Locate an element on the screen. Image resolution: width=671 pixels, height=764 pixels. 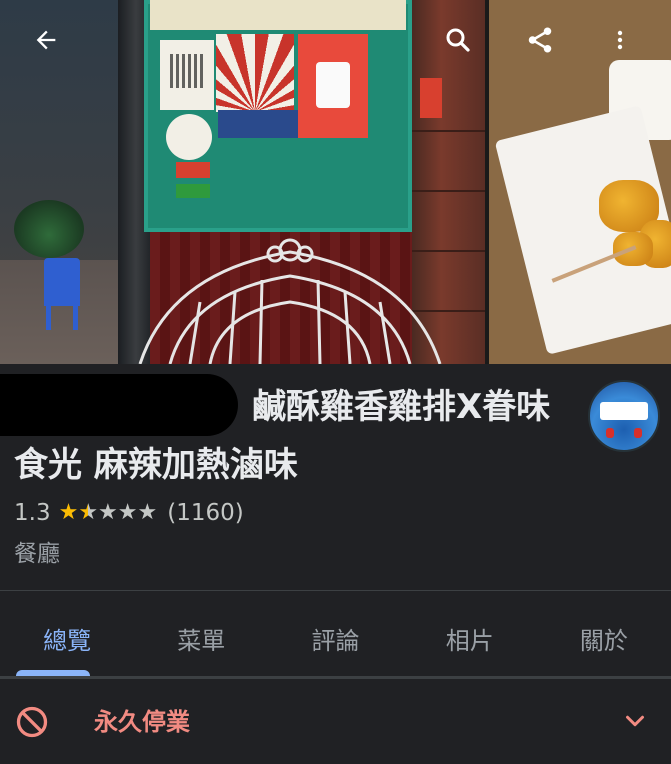
plant is located at coordinates (49, 229).